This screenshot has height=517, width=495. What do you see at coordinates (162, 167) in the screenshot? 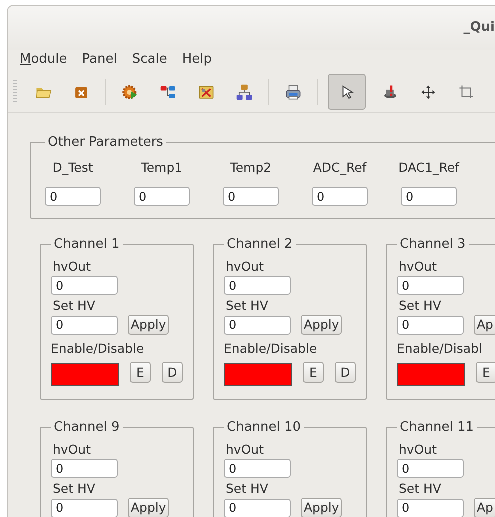
I see `field-label: Temp1` at bounding box center [162, 167].